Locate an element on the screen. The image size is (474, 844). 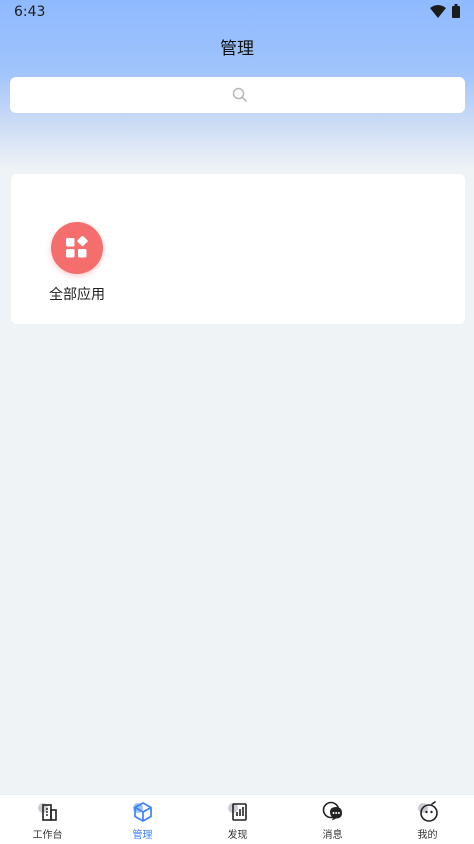
tab-messages: 消息 is located at coordinates (332, 819).